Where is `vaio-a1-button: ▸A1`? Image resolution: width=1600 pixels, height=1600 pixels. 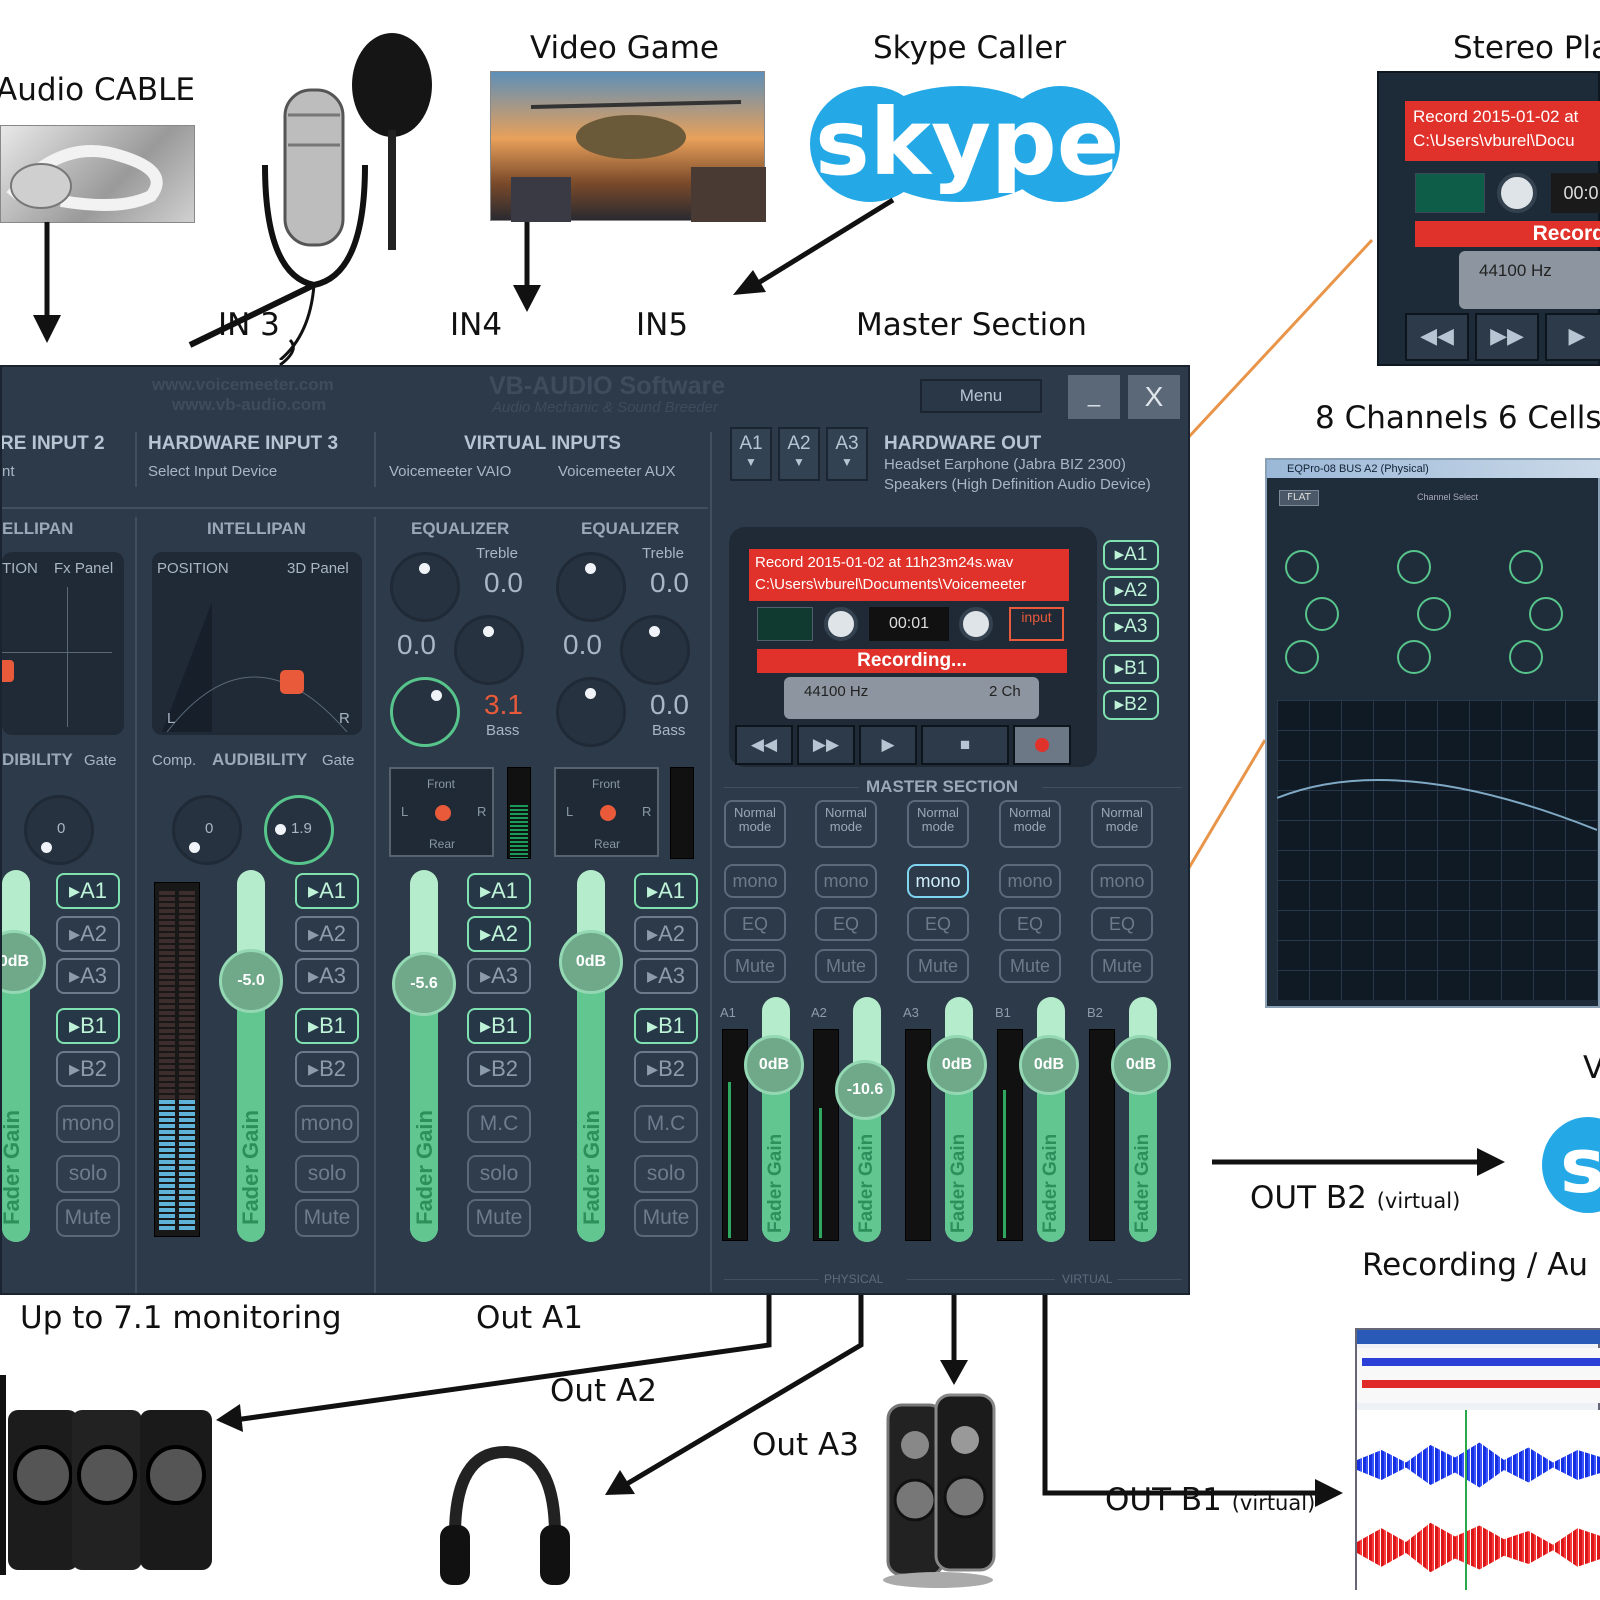 vaio-a1-button: ▸A1 is located at coordinates (499, 891).